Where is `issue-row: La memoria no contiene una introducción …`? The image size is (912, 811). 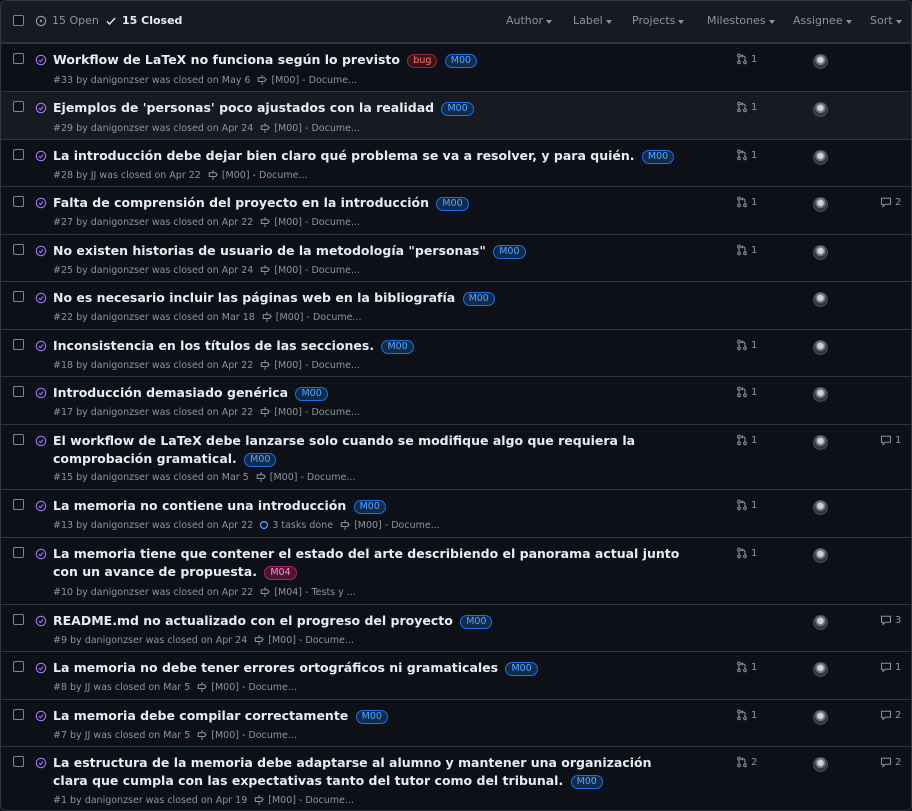 issue-row: La memoria no contiene una introducción … is located at coordinates (456, 513).